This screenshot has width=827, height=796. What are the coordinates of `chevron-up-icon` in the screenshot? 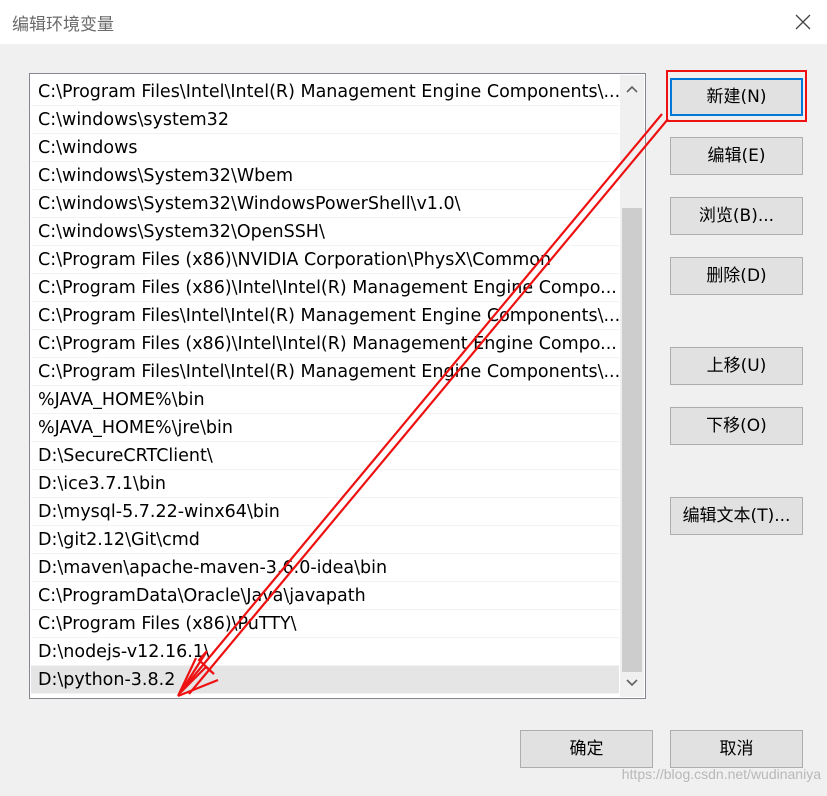 It's located at (632, 89).